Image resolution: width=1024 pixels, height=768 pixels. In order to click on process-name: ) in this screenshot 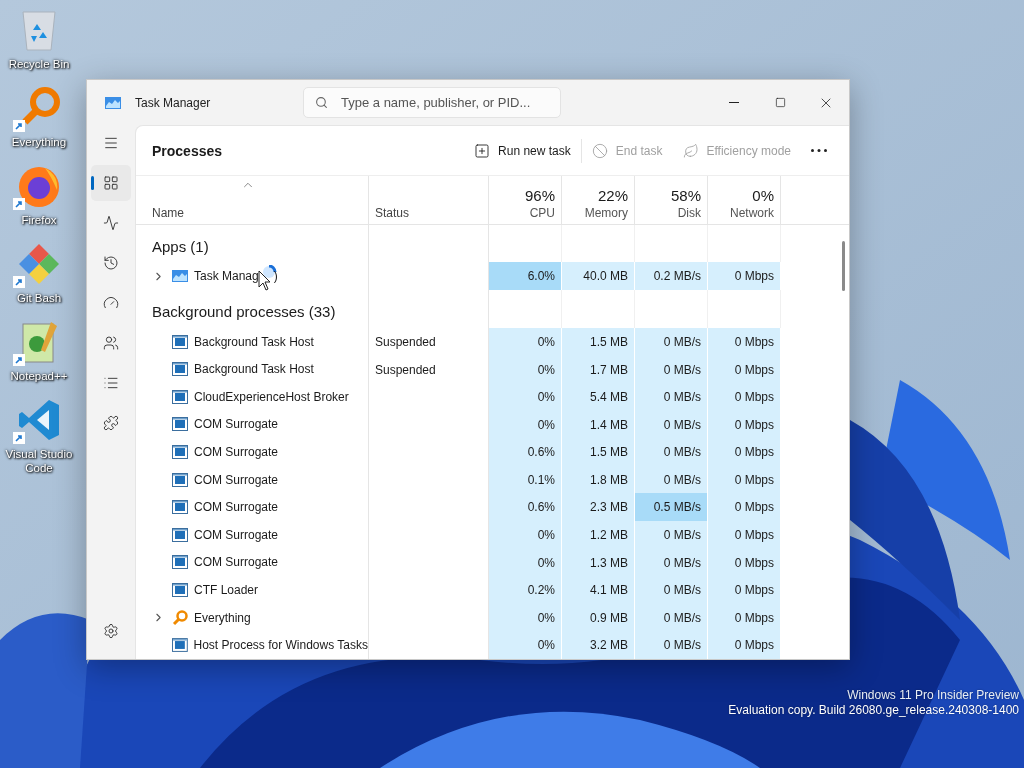, I will do `click(275, 276)`.